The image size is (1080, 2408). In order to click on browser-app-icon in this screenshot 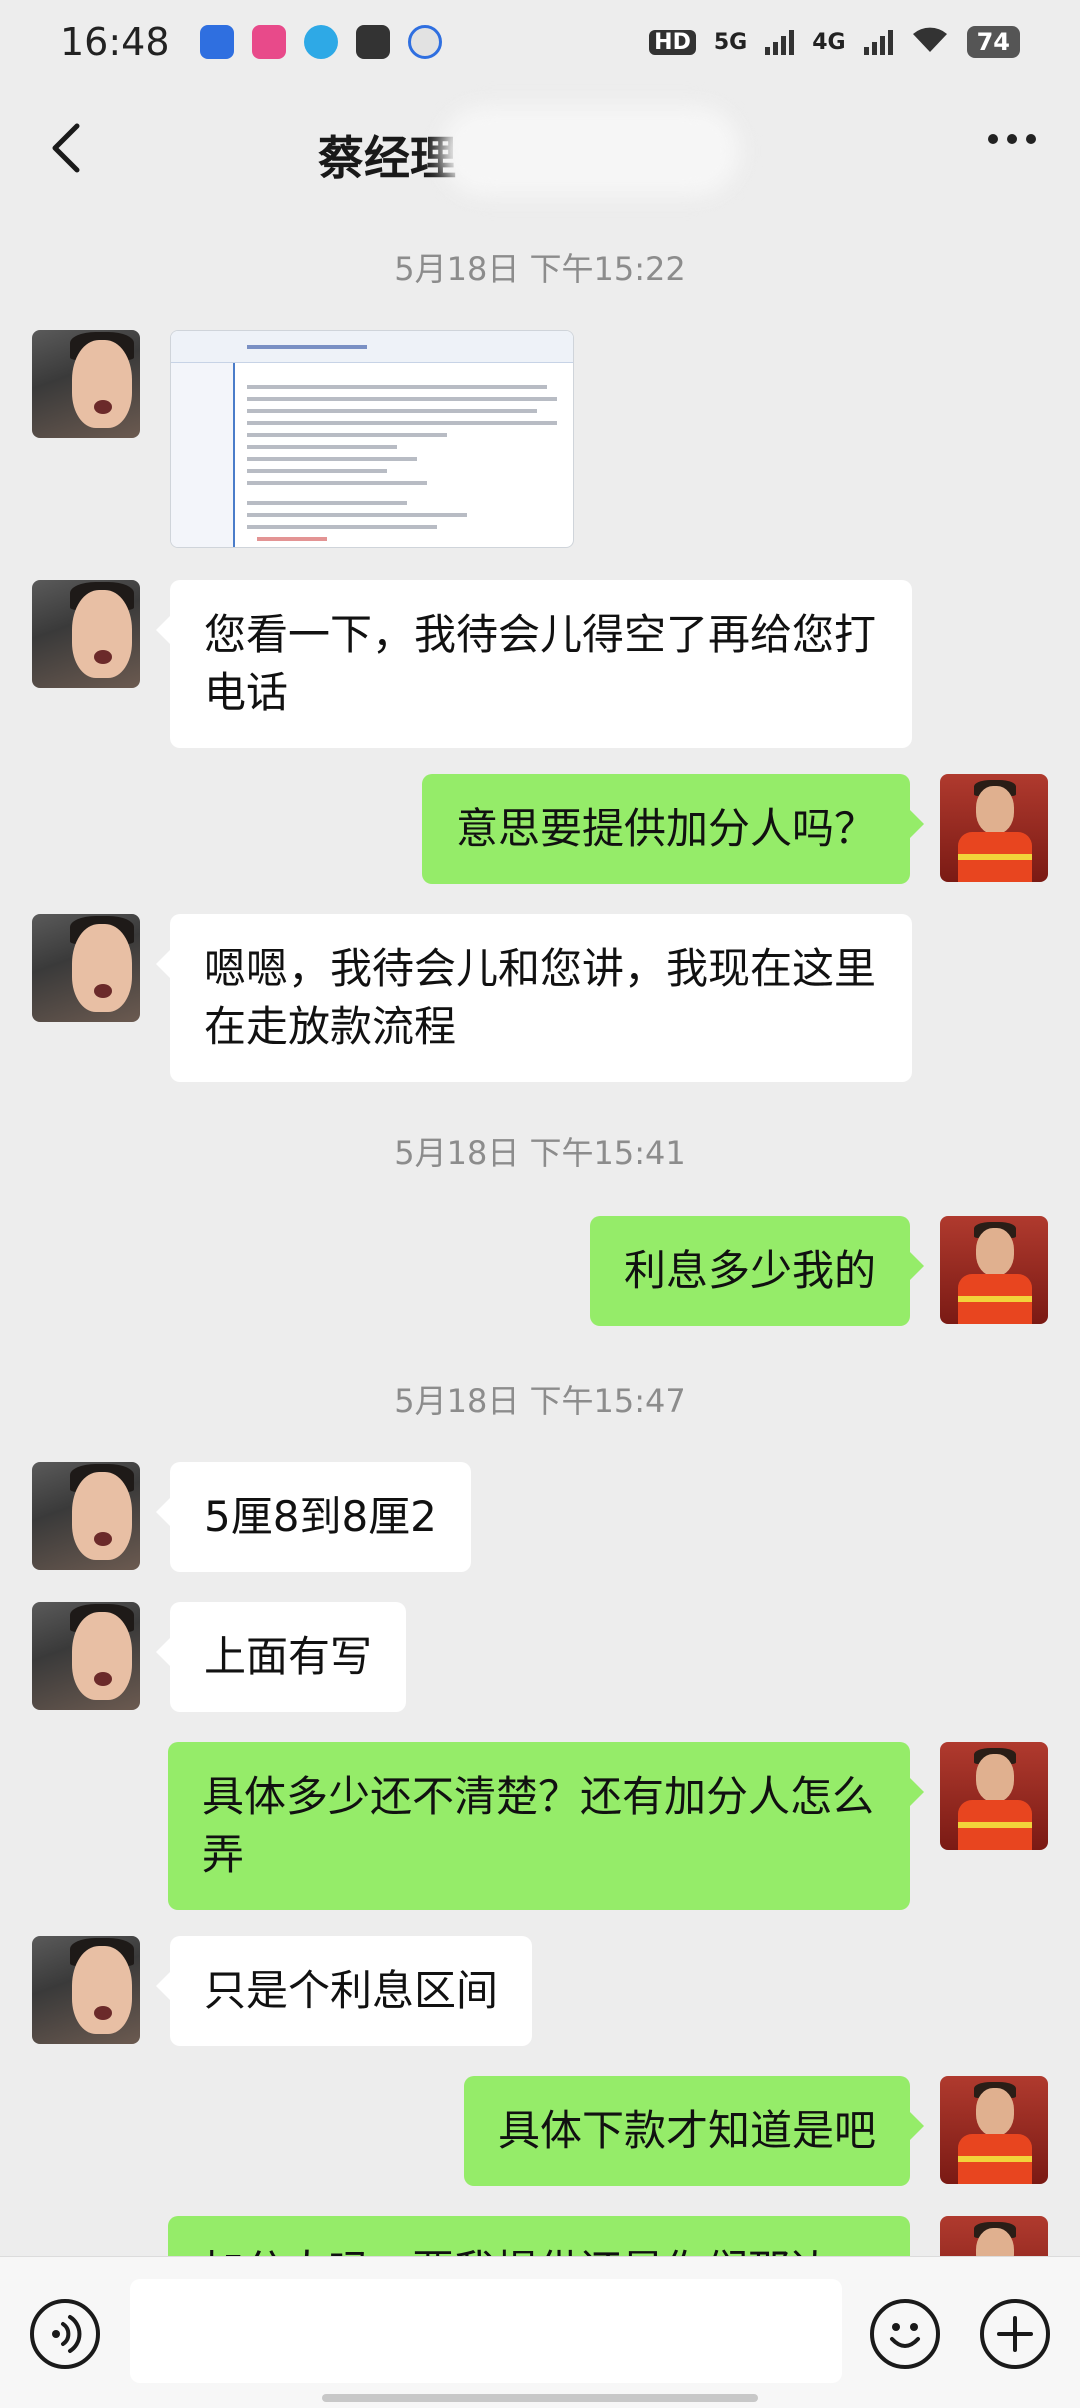, I will do `click(320, 42)`.